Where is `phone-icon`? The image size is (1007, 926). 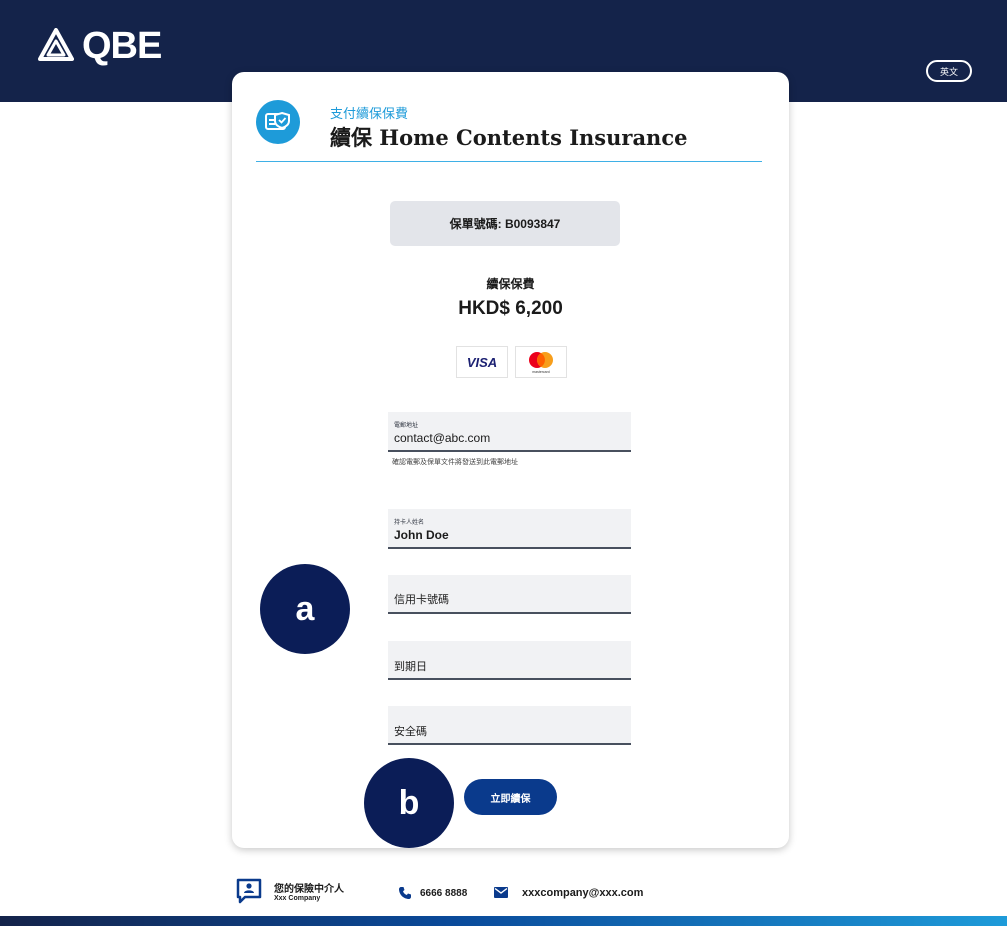 phone-icon is located at coordinates (405, 893).